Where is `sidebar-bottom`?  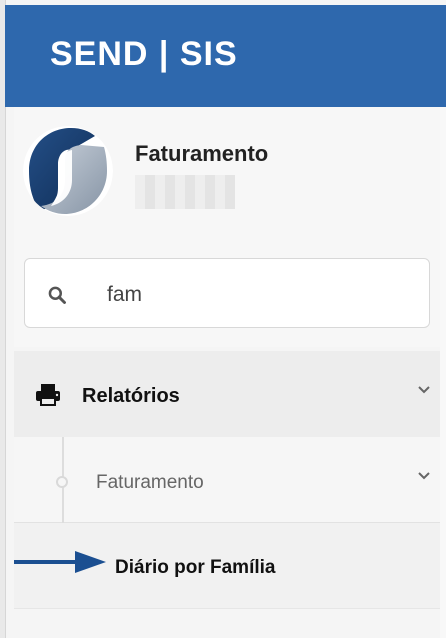 sidebar-bottom is located at coordinates (230, 624).